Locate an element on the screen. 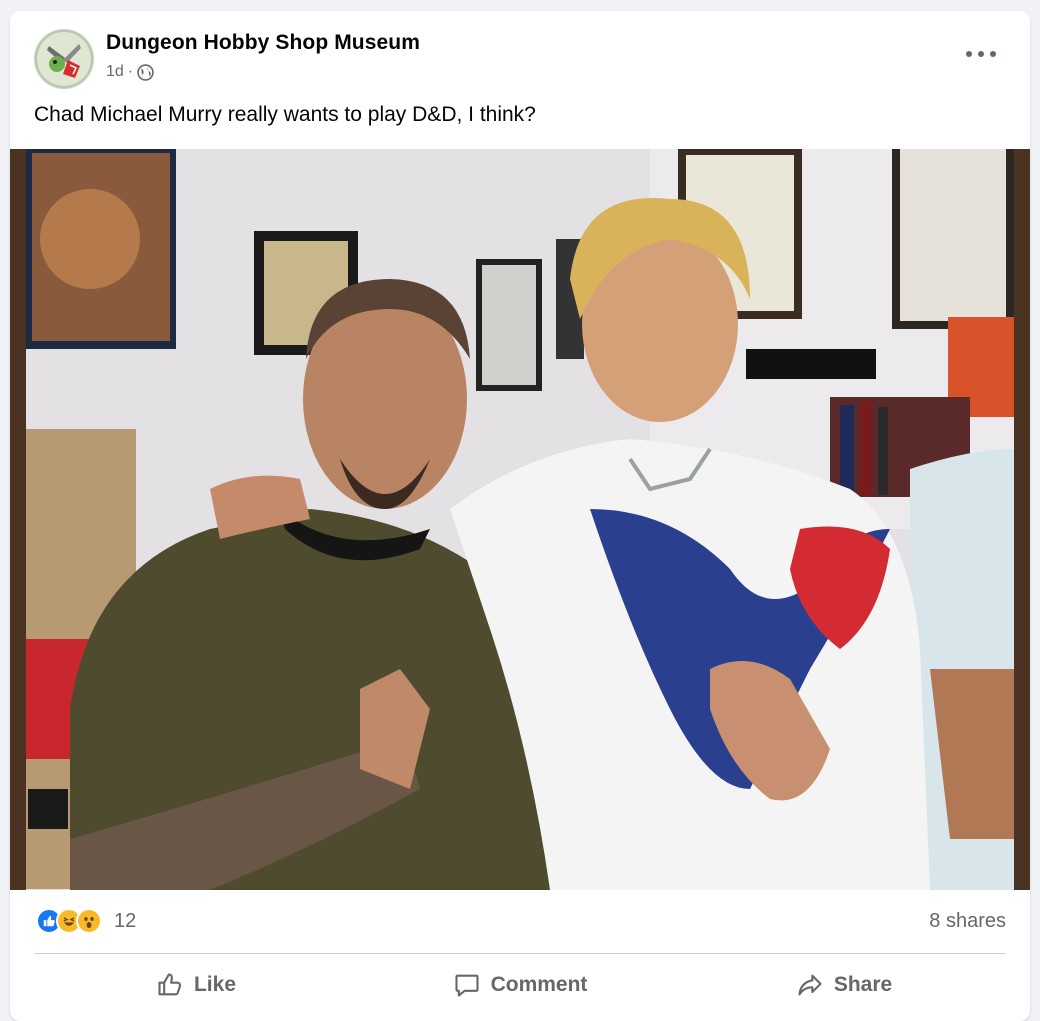 The width and height of the screenshot is (1040, 1021). reactions-summary: 12 is located at coordinates (86, 921).